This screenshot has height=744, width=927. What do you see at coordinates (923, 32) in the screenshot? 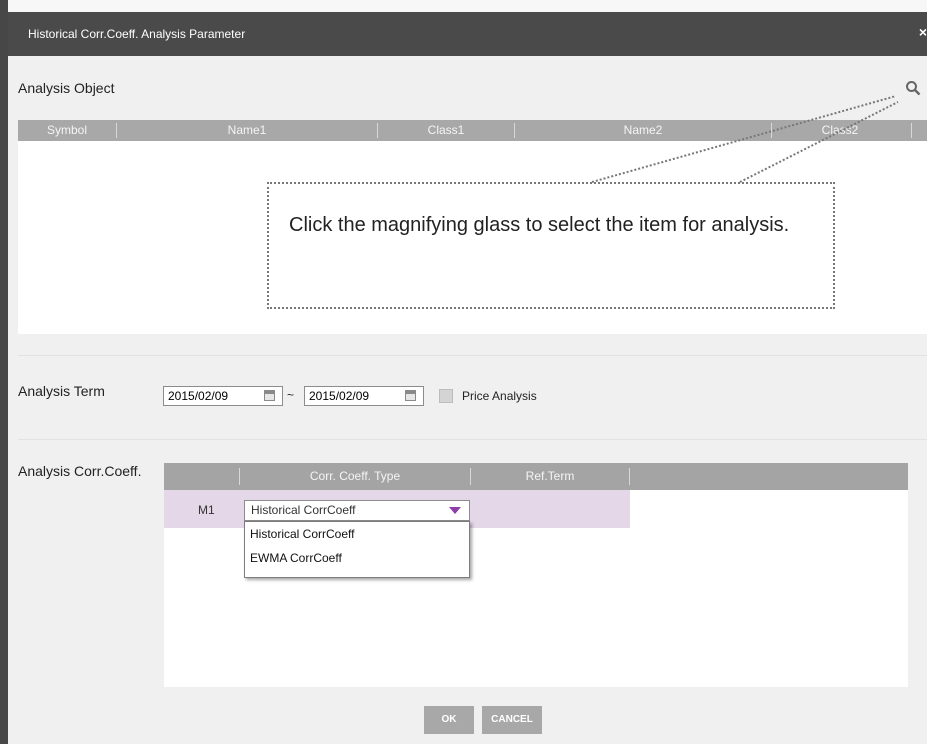
I see `close-icon: ×` at bounding box center [923, 32].